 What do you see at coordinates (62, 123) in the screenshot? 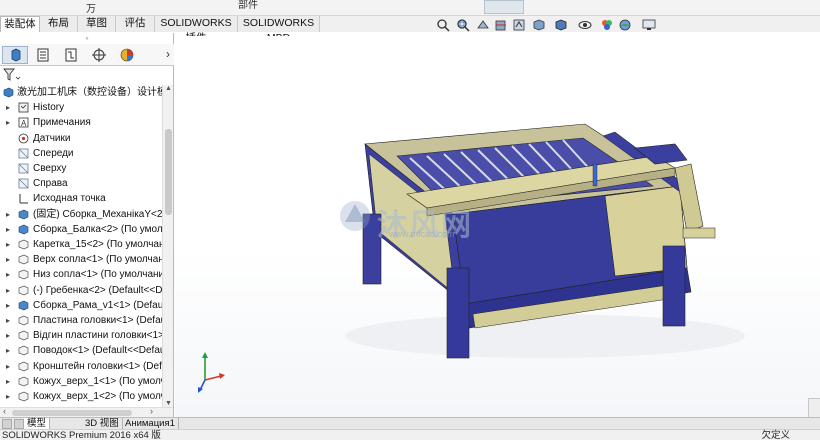
I see `tree-row-label: Примечания` at bounding box center [62, 123].